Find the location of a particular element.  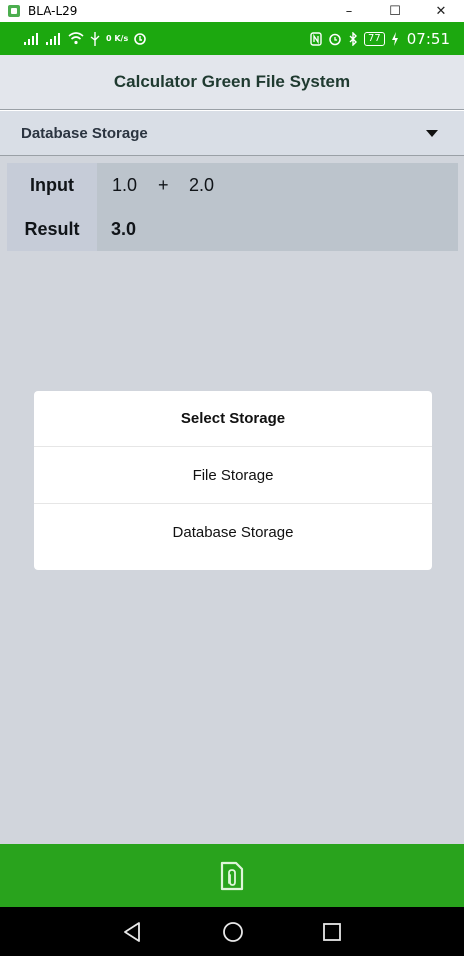

calculator-panel: Input Result 1.0 + 2.0 3.0 is located at coordinates (232, 207).